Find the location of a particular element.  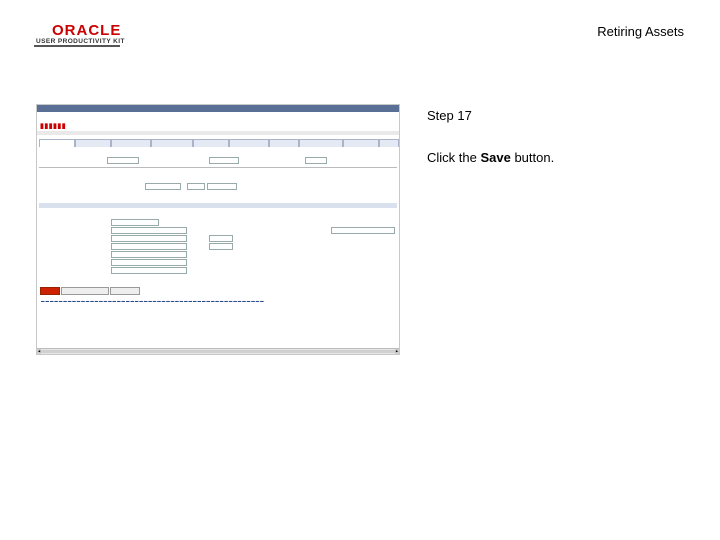

logo-underline is located at coordinates (77, 46).